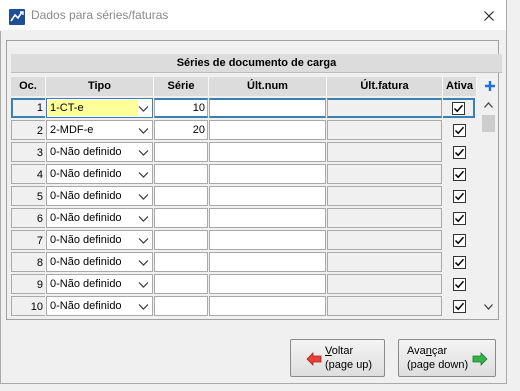 This screenshot has height=391, width=520. I want to click on row-oc-cell: 8, so click(28, 262).